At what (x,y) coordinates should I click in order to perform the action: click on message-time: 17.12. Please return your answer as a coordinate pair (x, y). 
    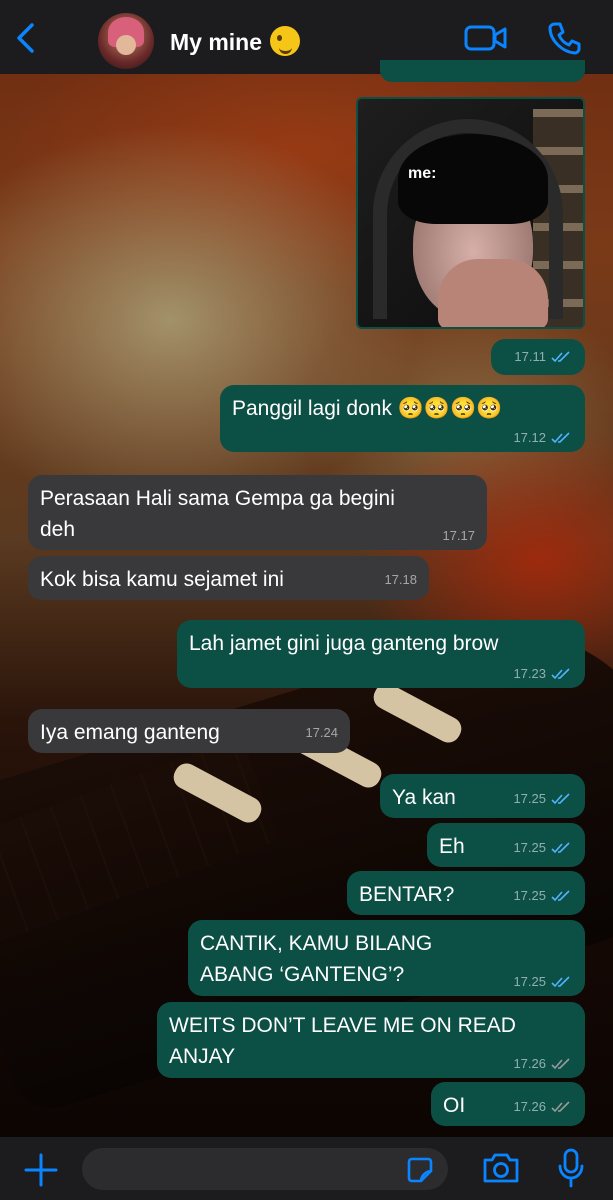
    Looking at the image, I should click on (529, 437).